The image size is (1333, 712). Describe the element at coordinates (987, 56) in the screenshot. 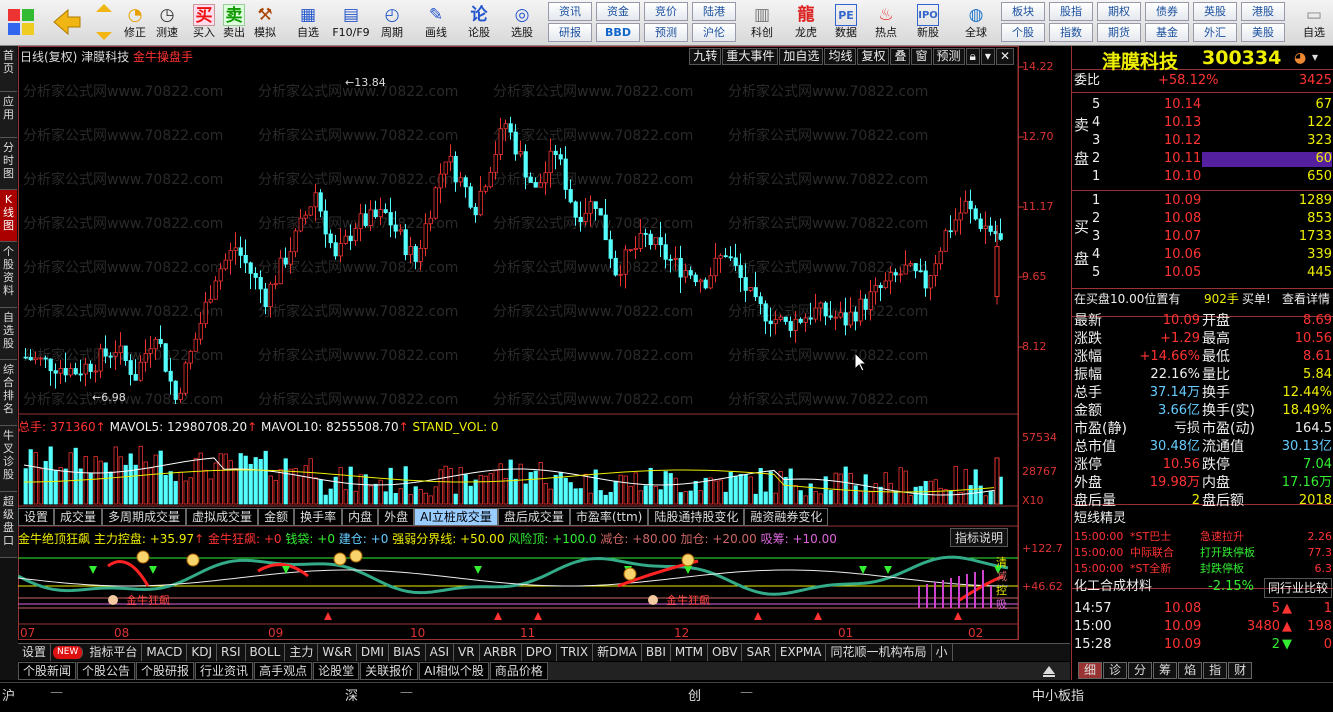

I see `dropdown-icon: ▾` at that location.